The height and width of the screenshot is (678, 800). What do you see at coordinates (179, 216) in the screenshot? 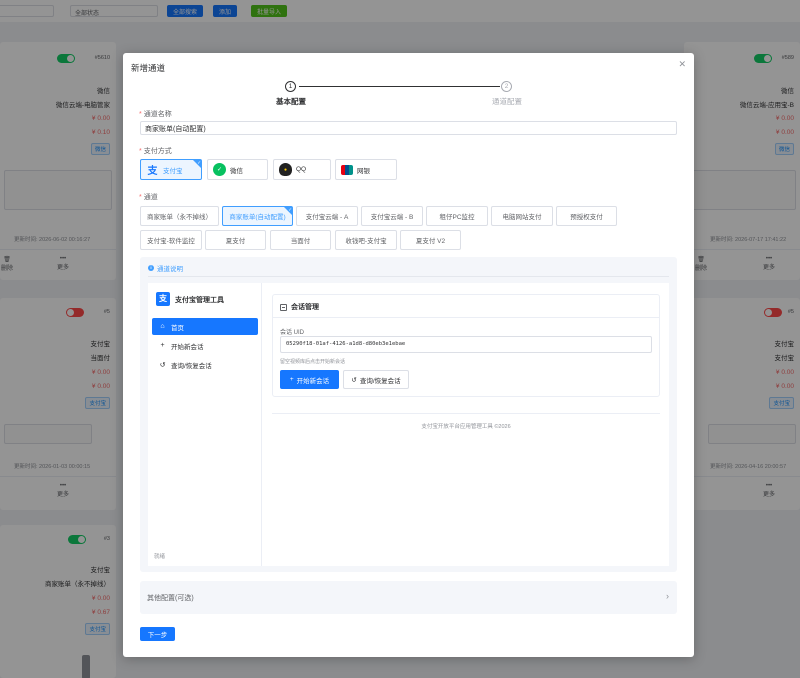
I see `channel-option: 商家账单（永不掉线）` at bounding box center [179, 216].